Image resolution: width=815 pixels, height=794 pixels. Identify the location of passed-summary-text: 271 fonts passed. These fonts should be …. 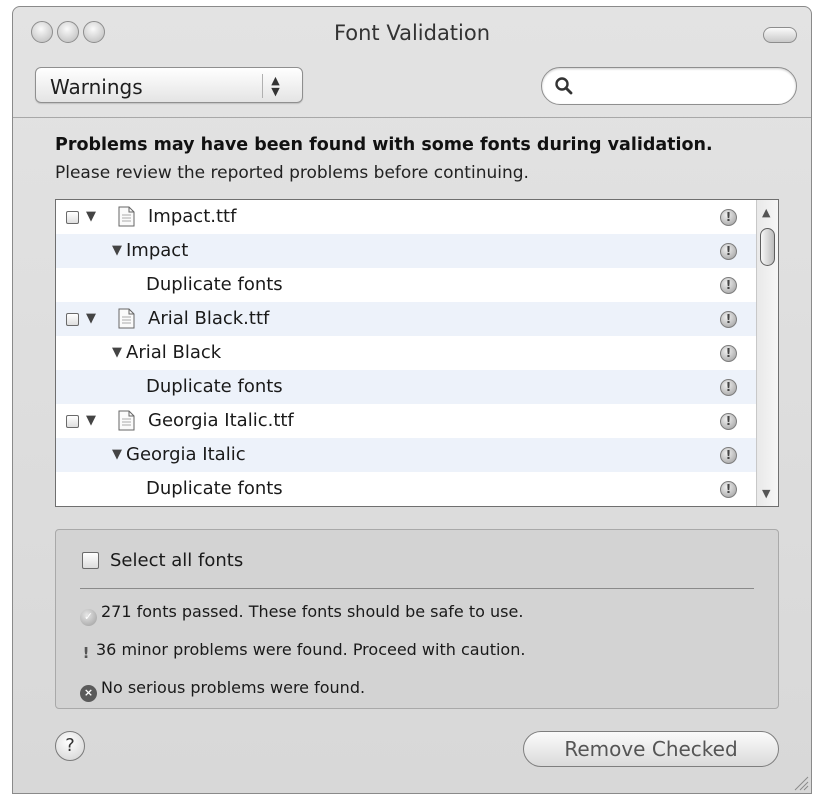
(312, 611).